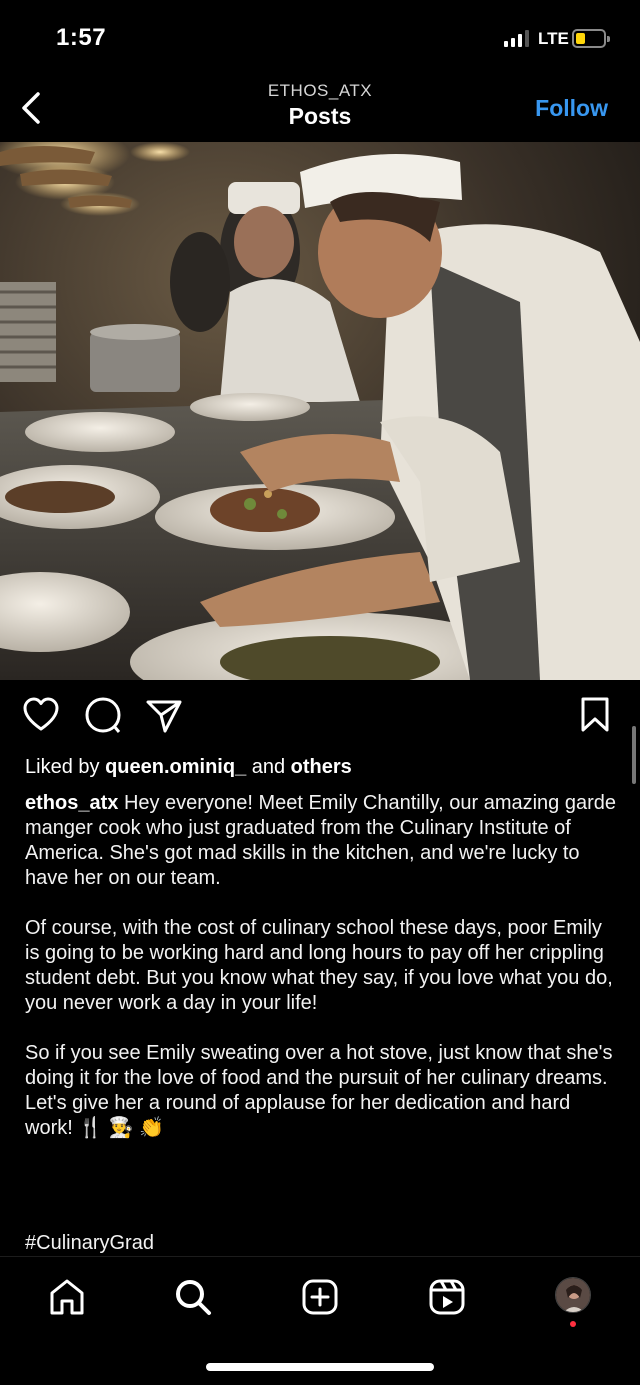 Image resolution: width=640 pixels, height=1385 pixels. Describe the element at coordinates (553, 38) in the screenshot. I see `network-label: LTE` at that location.